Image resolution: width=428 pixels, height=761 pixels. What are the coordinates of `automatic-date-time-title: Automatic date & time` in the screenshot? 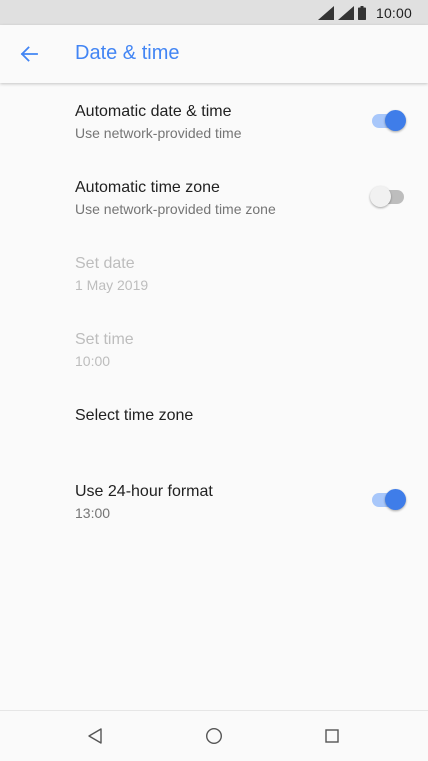 It's located at (153, 111).